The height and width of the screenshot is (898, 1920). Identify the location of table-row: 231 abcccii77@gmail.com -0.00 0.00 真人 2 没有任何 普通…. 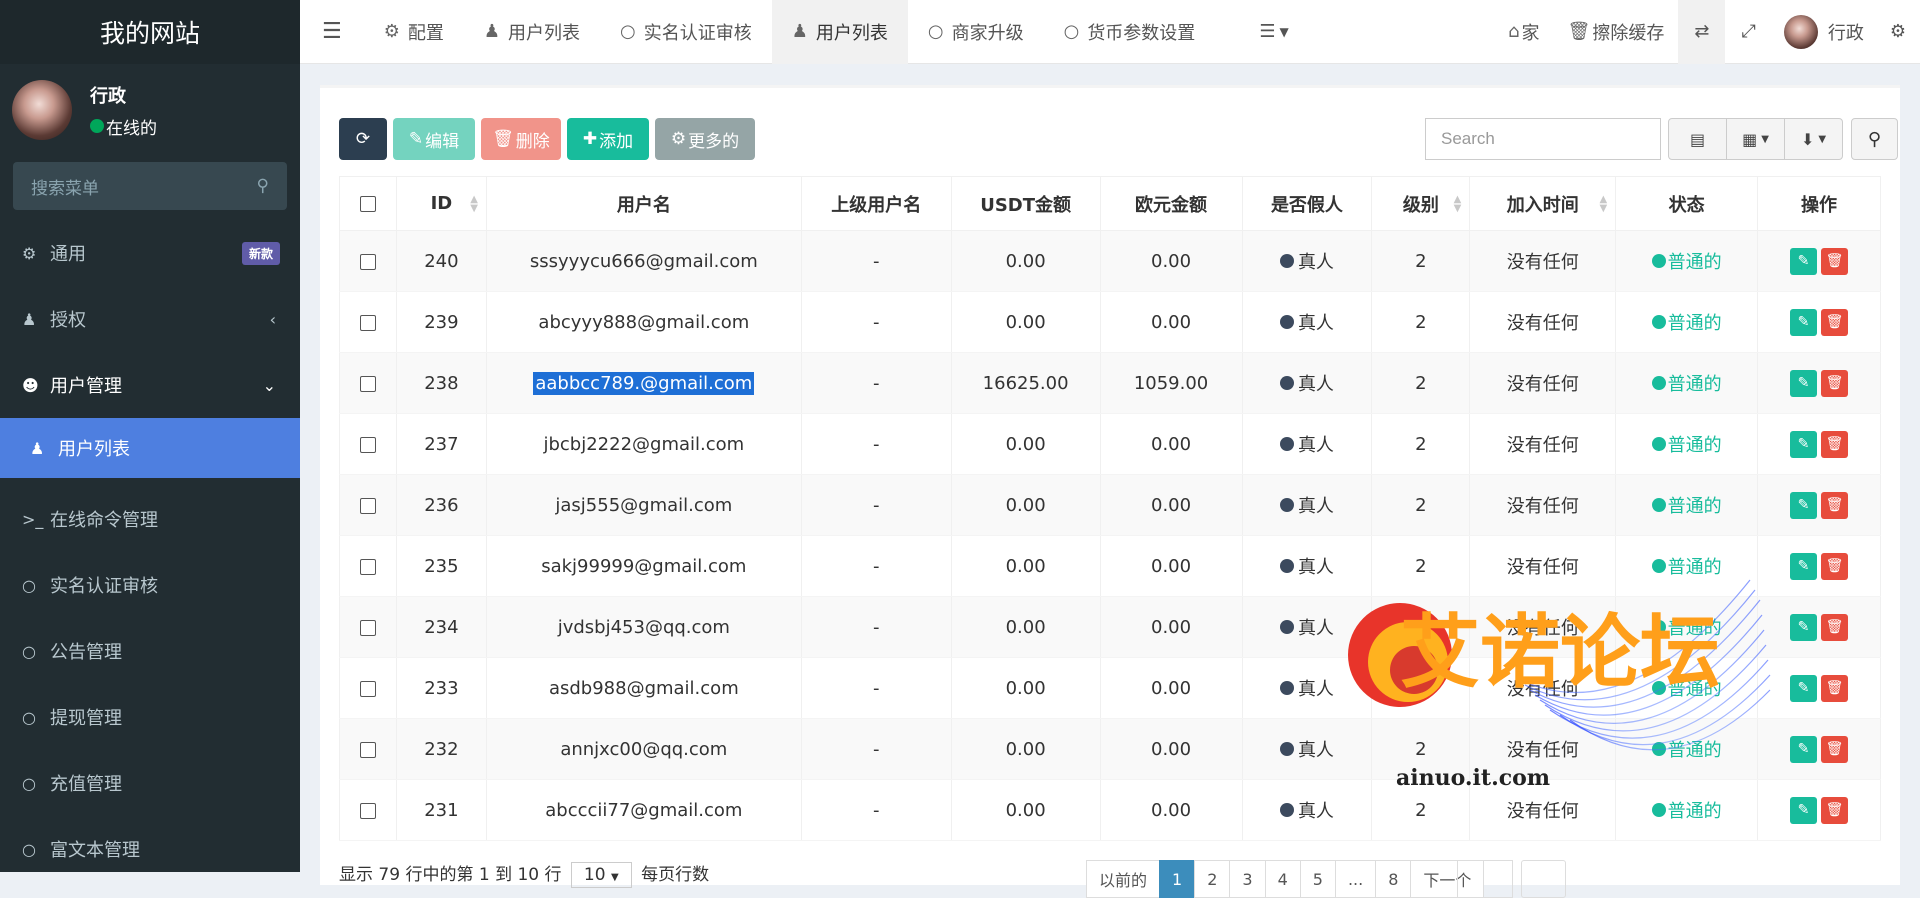
(1110, 810).